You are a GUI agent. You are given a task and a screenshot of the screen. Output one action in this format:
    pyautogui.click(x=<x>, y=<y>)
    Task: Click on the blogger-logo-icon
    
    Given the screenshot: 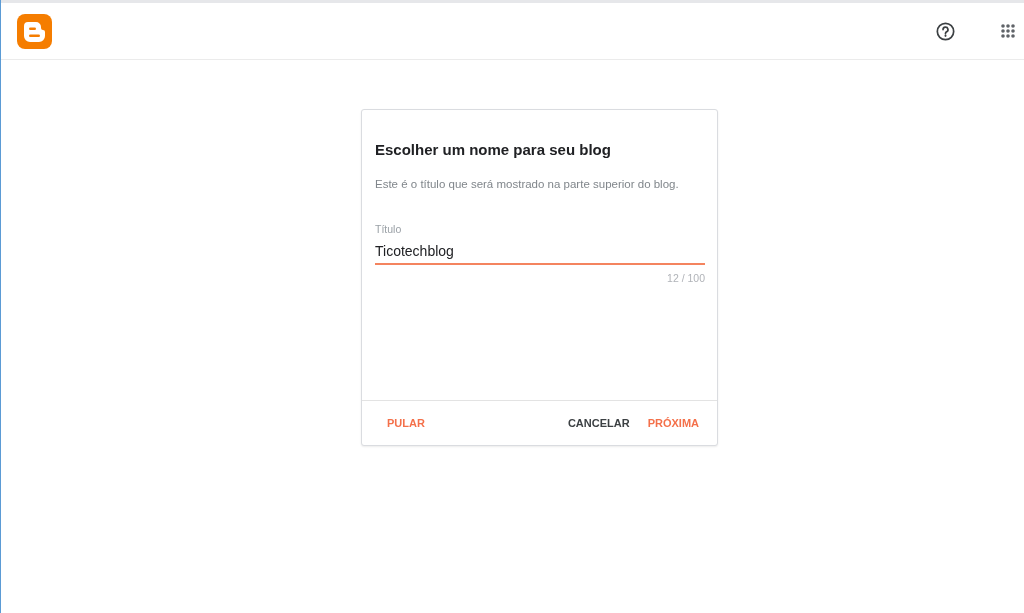 What is the action you would take?
    pyautogui.click(x=34, y=31)
    